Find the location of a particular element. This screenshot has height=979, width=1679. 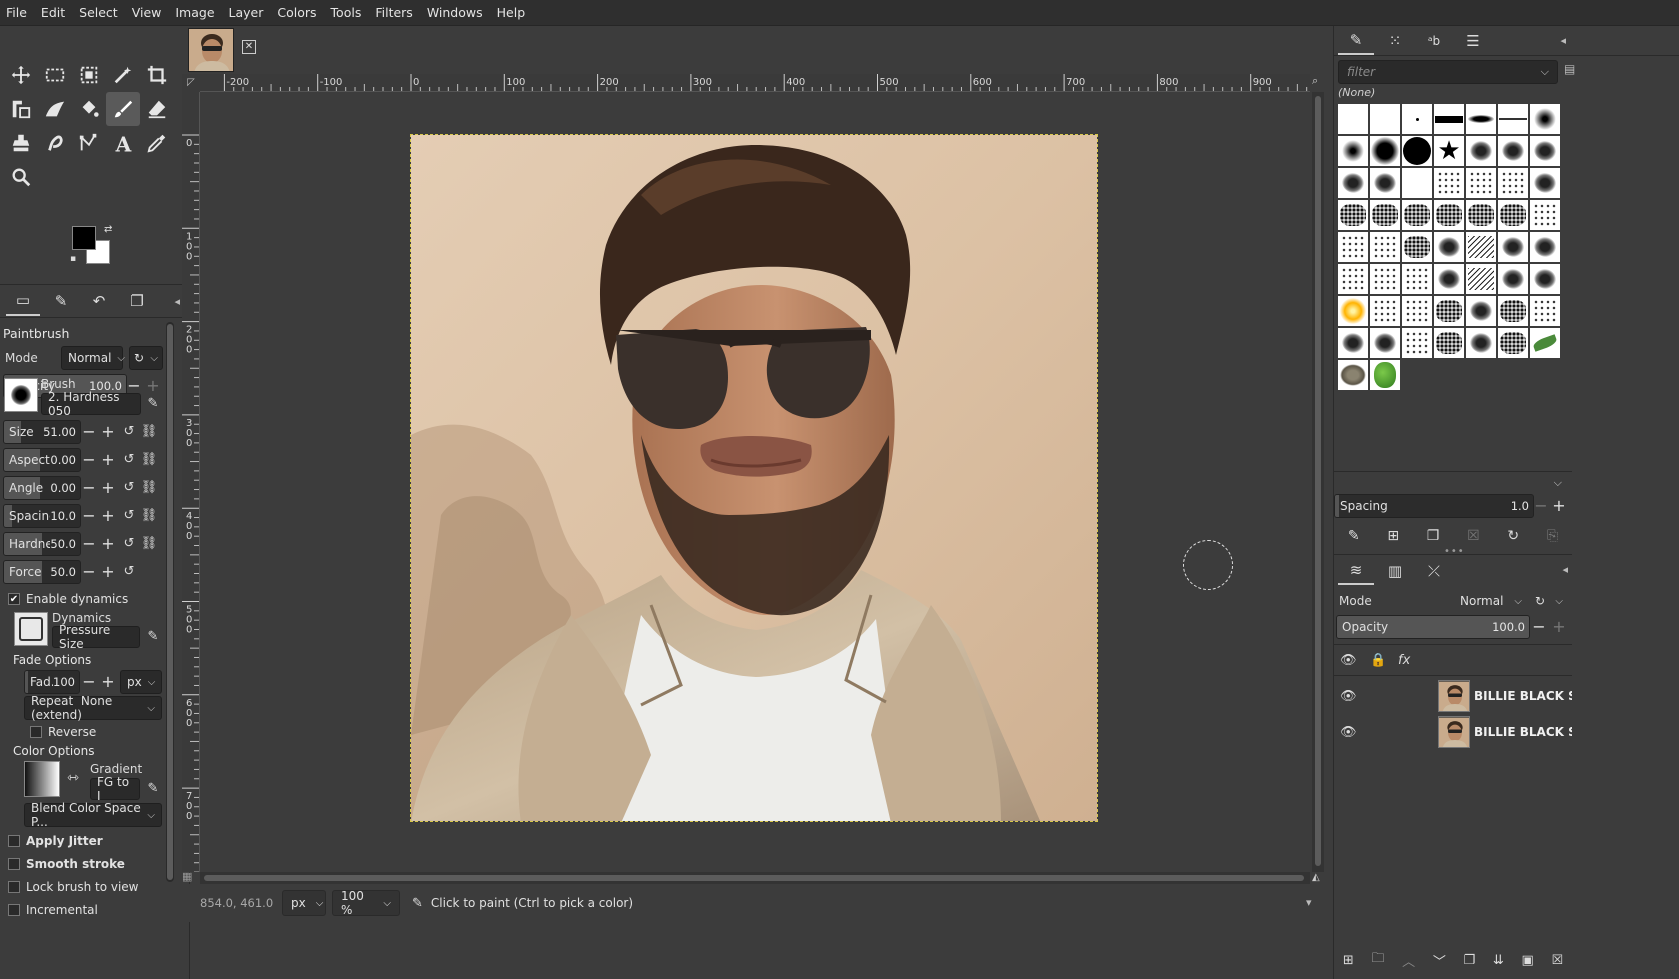

menu-layer: Layer is located at coordinates (246, 12).